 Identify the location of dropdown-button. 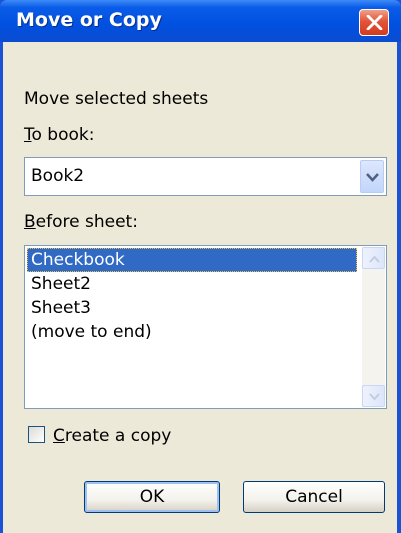
(372, 176).